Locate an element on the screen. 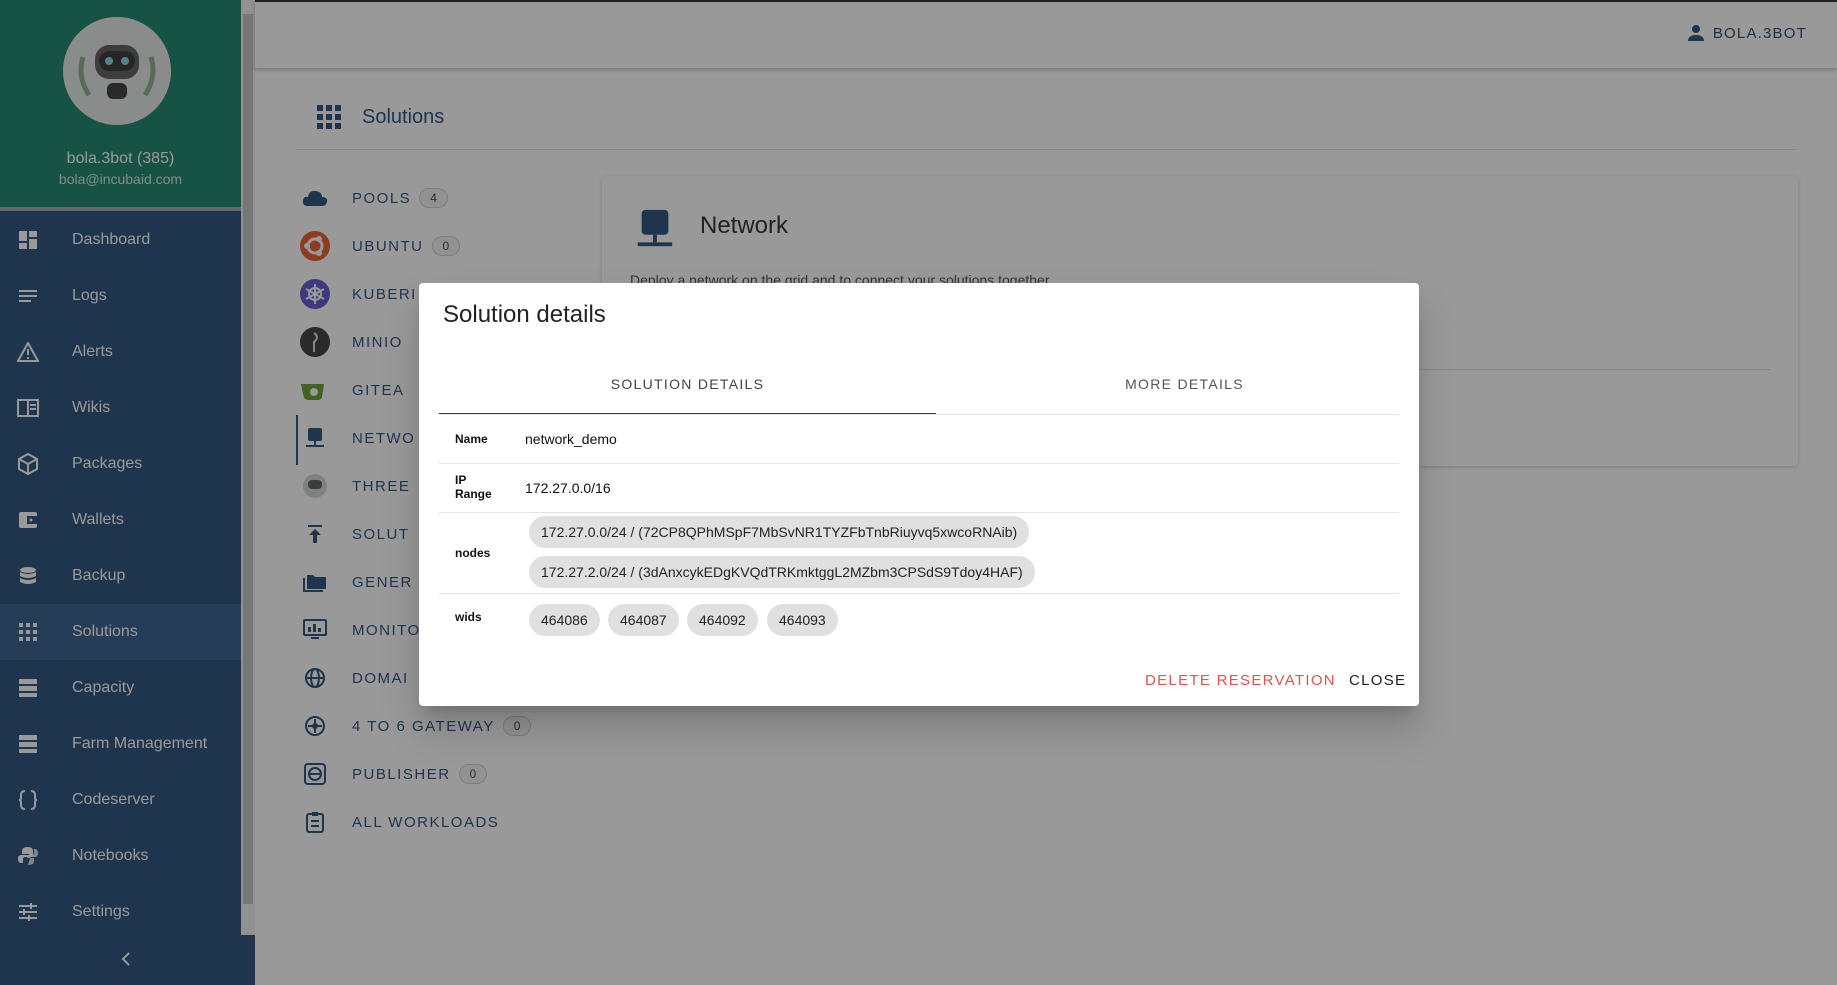  tab-solution-details: SOLUTION DETAILS is located at coordinates (687, 385).